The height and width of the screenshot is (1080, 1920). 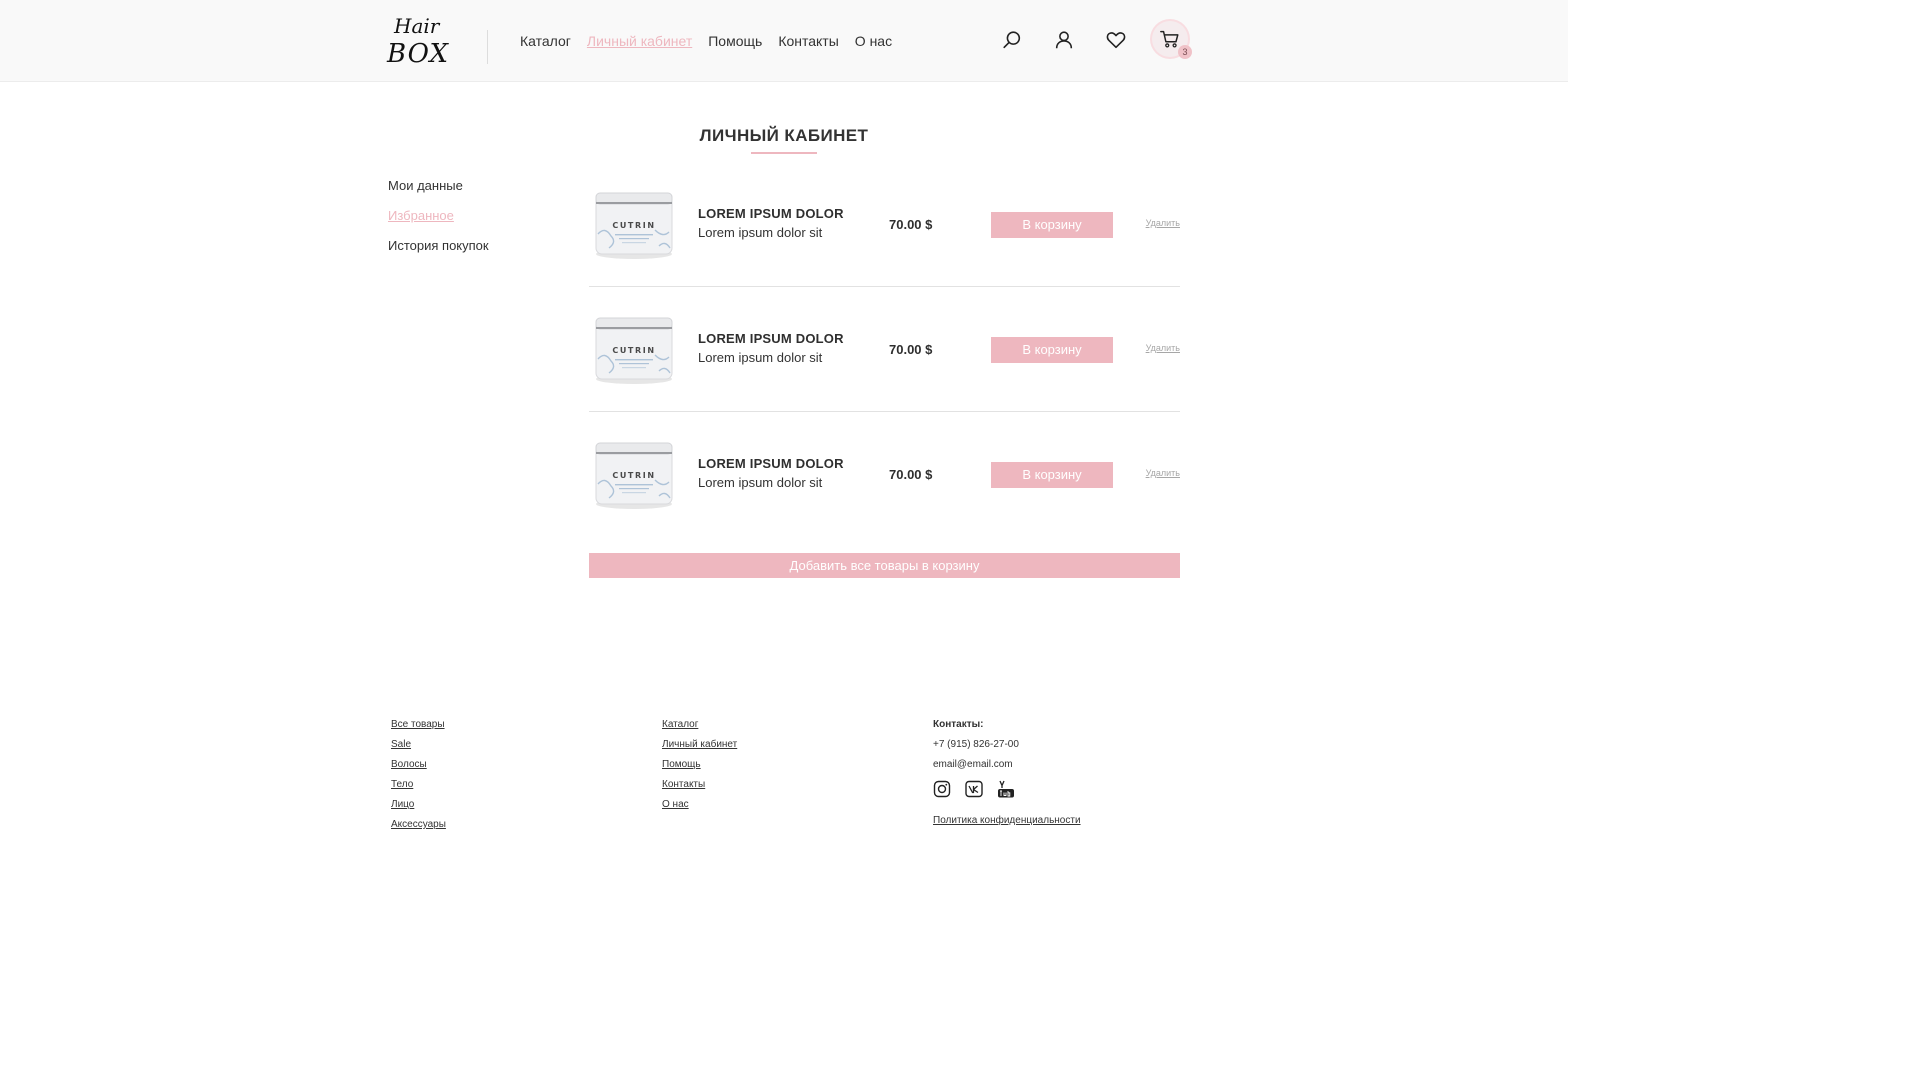 What do you see at coordinates (976, 744) in the screenshot?
I see `footer-phone: +7 (915) 826-27-00` at bounding box center [976, 744].